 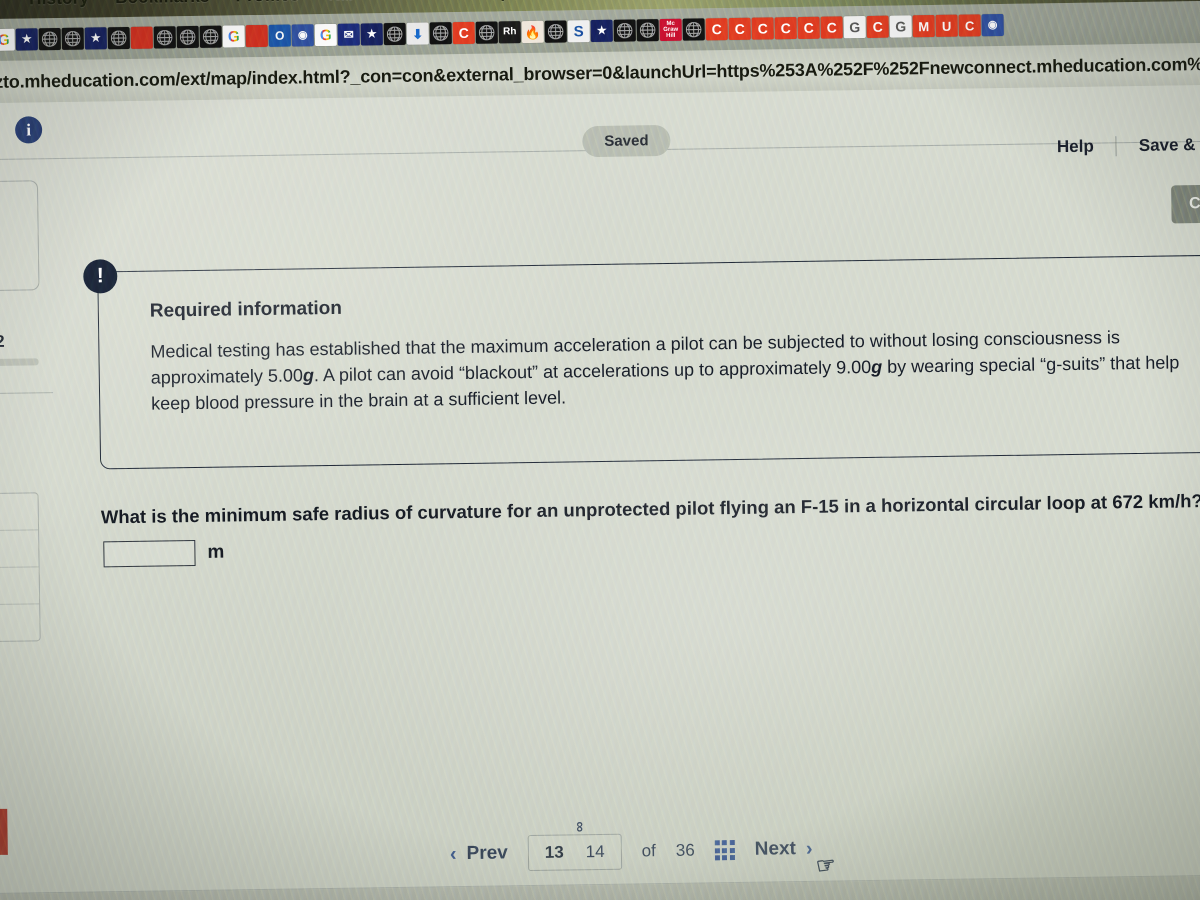 I want to click on next-button: Next ›, so click(x=784, y=849).